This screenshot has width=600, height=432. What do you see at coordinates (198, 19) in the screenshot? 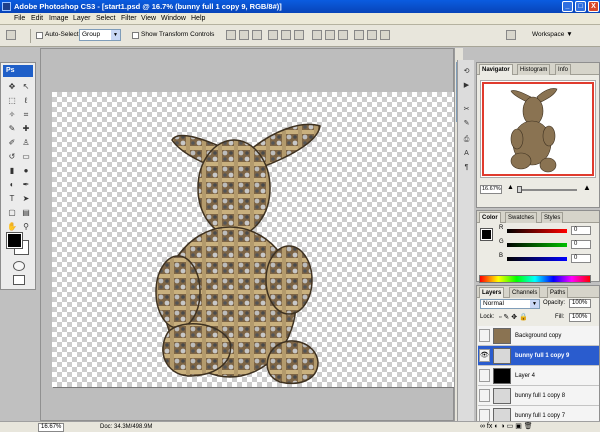
I see `menu-help: Help` at bounding box center [198, 19].